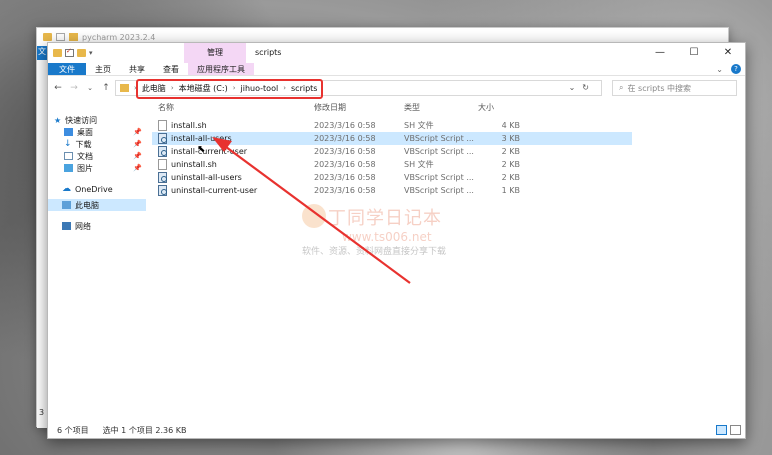 This screenshot has width=772, height=455. Describe the element at coordinates (316, 213) in the screenshot. I see `annotation-arrow-line` at that location.